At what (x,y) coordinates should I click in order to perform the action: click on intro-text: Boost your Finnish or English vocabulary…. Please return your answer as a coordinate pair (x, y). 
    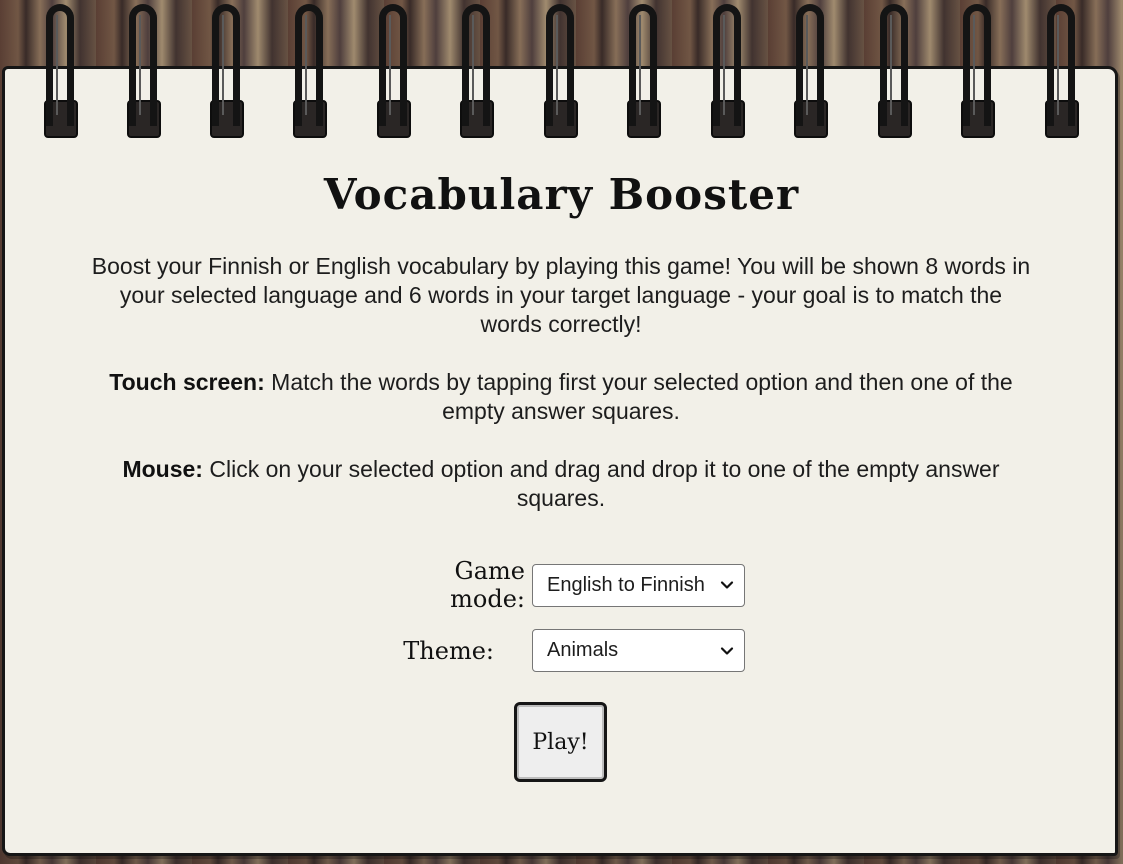
    Looking at the image, I should click on (561, 295).